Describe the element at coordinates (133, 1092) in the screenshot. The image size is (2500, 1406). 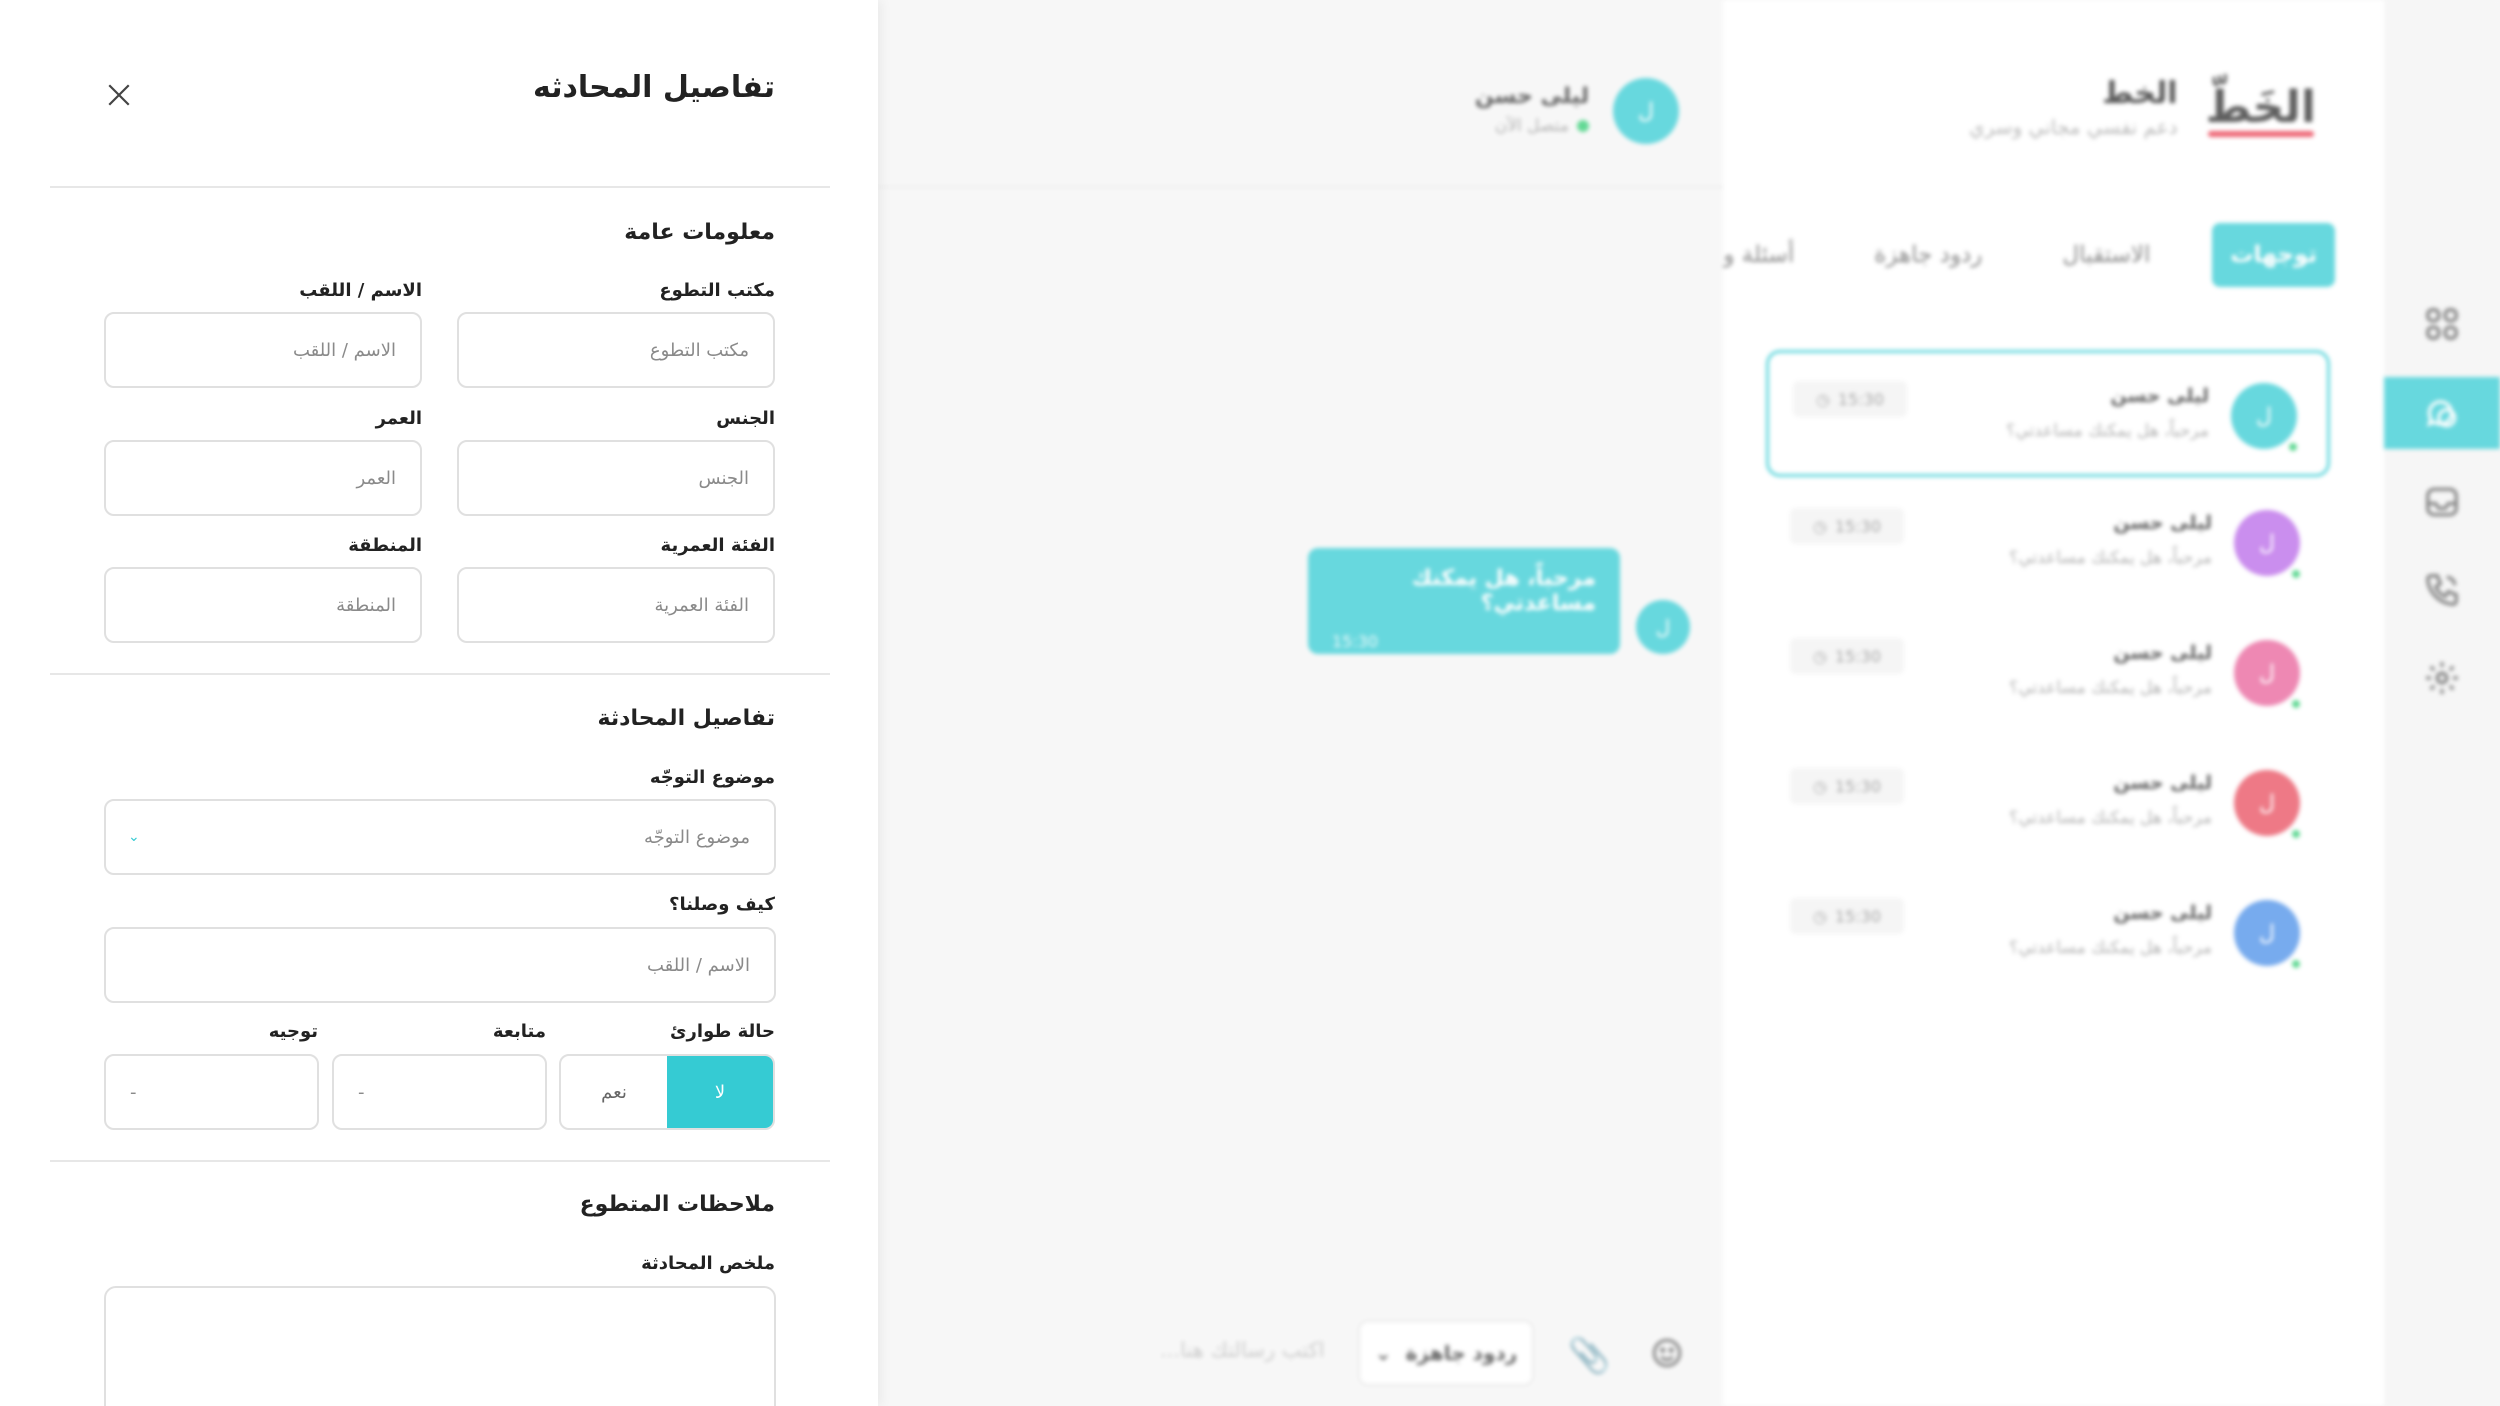
I see `referral-value: -` at that location.